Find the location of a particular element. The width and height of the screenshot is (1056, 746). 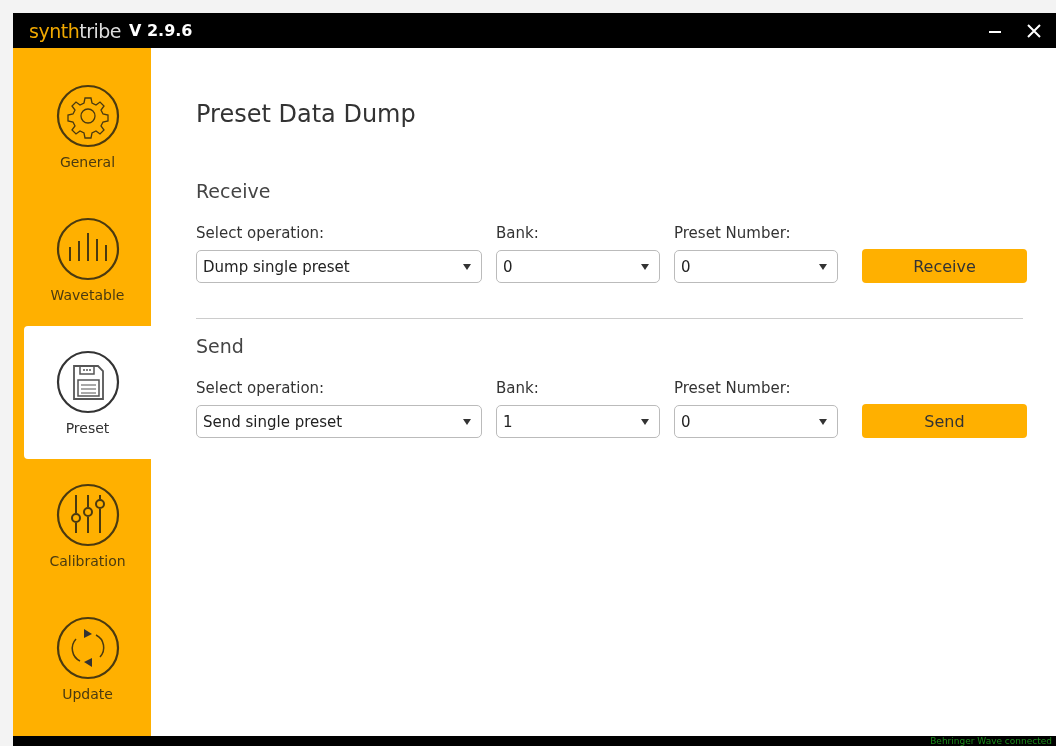

floppy-disk-icon is located at coordinates (87, 381).